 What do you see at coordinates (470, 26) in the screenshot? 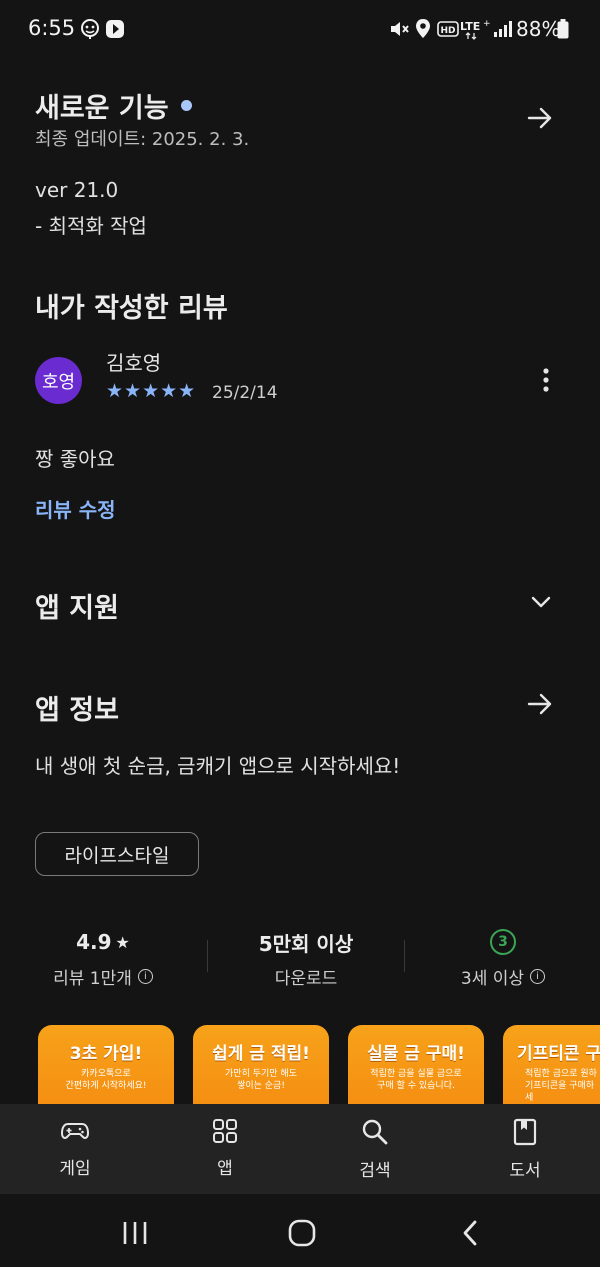
I see `svg-text: LTE` at bounding box center [470, 26].